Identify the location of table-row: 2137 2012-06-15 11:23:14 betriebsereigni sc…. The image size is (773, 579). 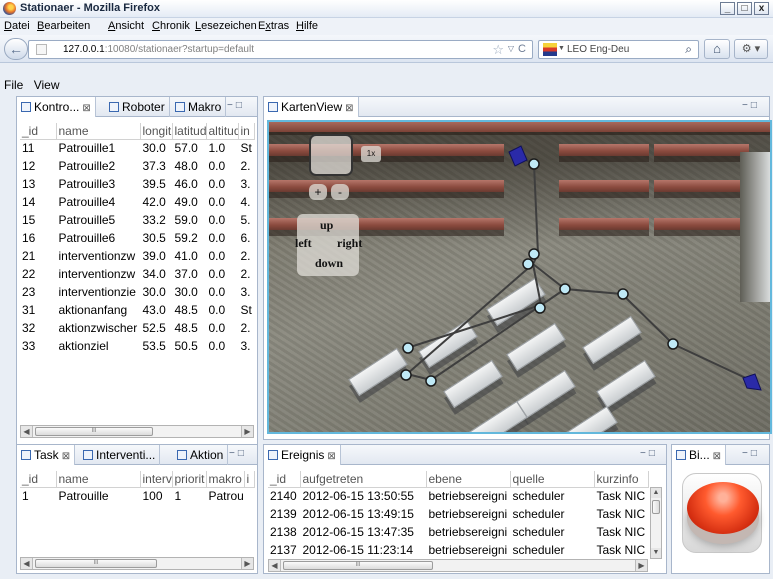
(458, 550).